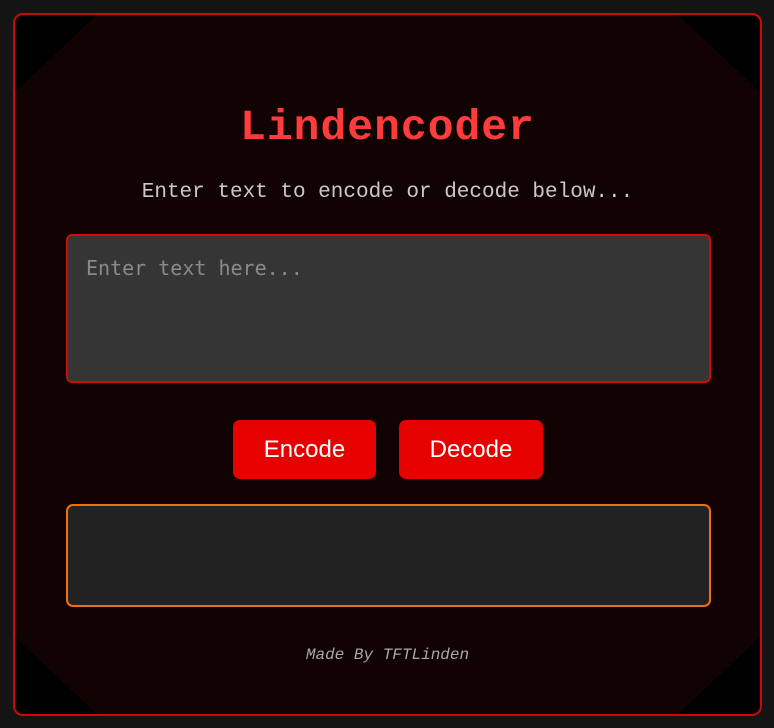  Describe the element at coordinates (304, 449) in the screenshot. I see `encode-button: Encode` at that location.